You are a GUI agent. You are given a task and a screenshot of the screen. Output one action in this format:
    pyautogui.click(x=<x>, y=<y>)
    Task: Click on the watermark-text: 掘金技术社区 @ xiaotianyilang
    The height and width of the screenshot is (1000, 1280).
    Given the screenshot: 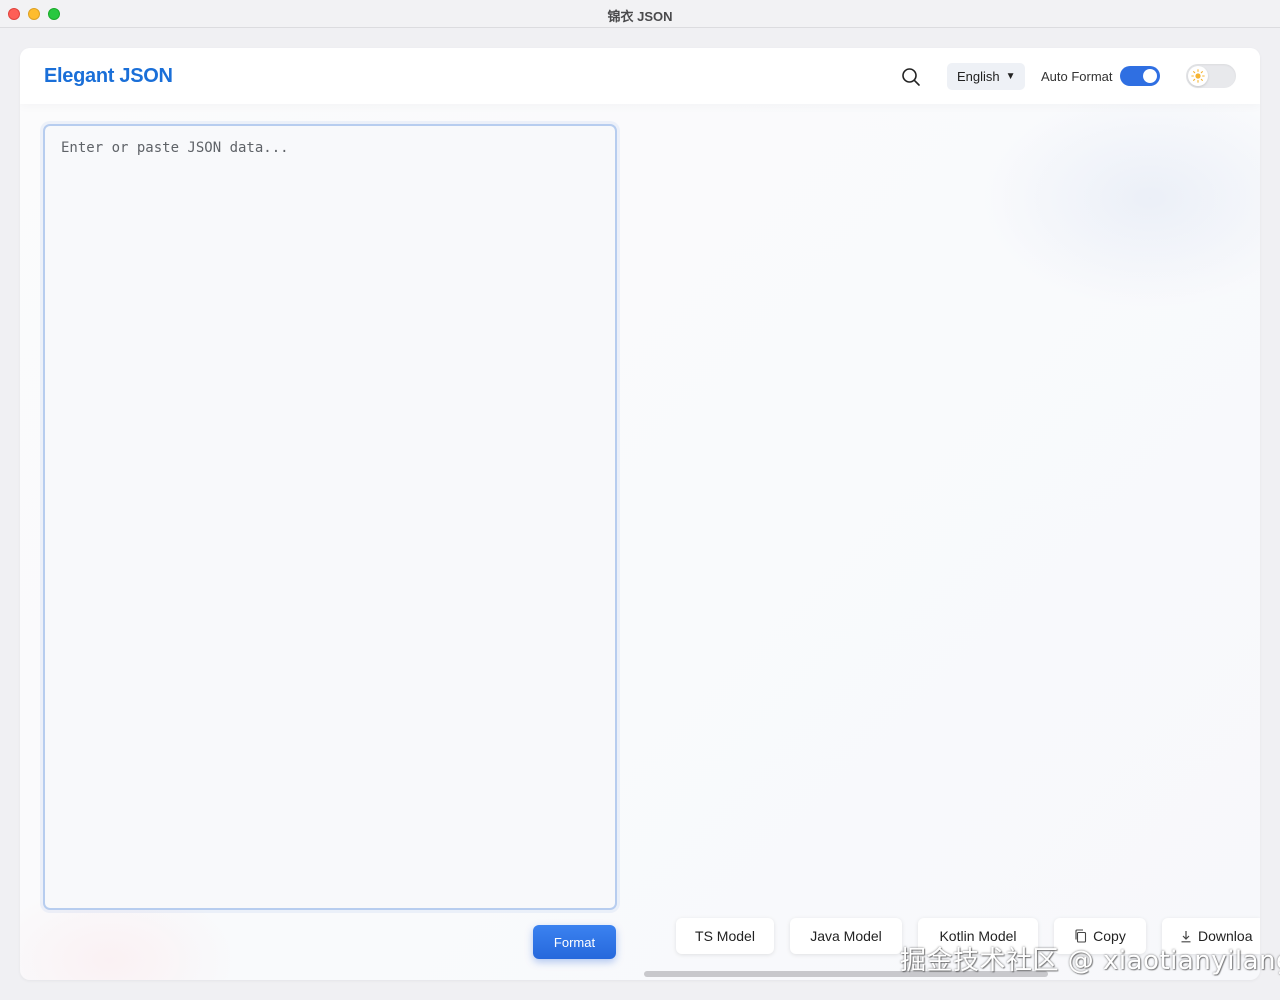 What is the action you would take?
    pyautogui.click(x=1090, y=961)
    